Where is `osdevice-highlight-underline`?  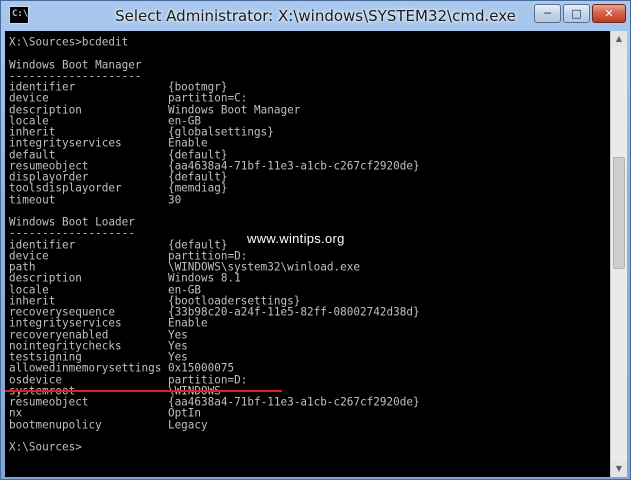
osdevice-highlight-underline is located at coordinates (143, 391).